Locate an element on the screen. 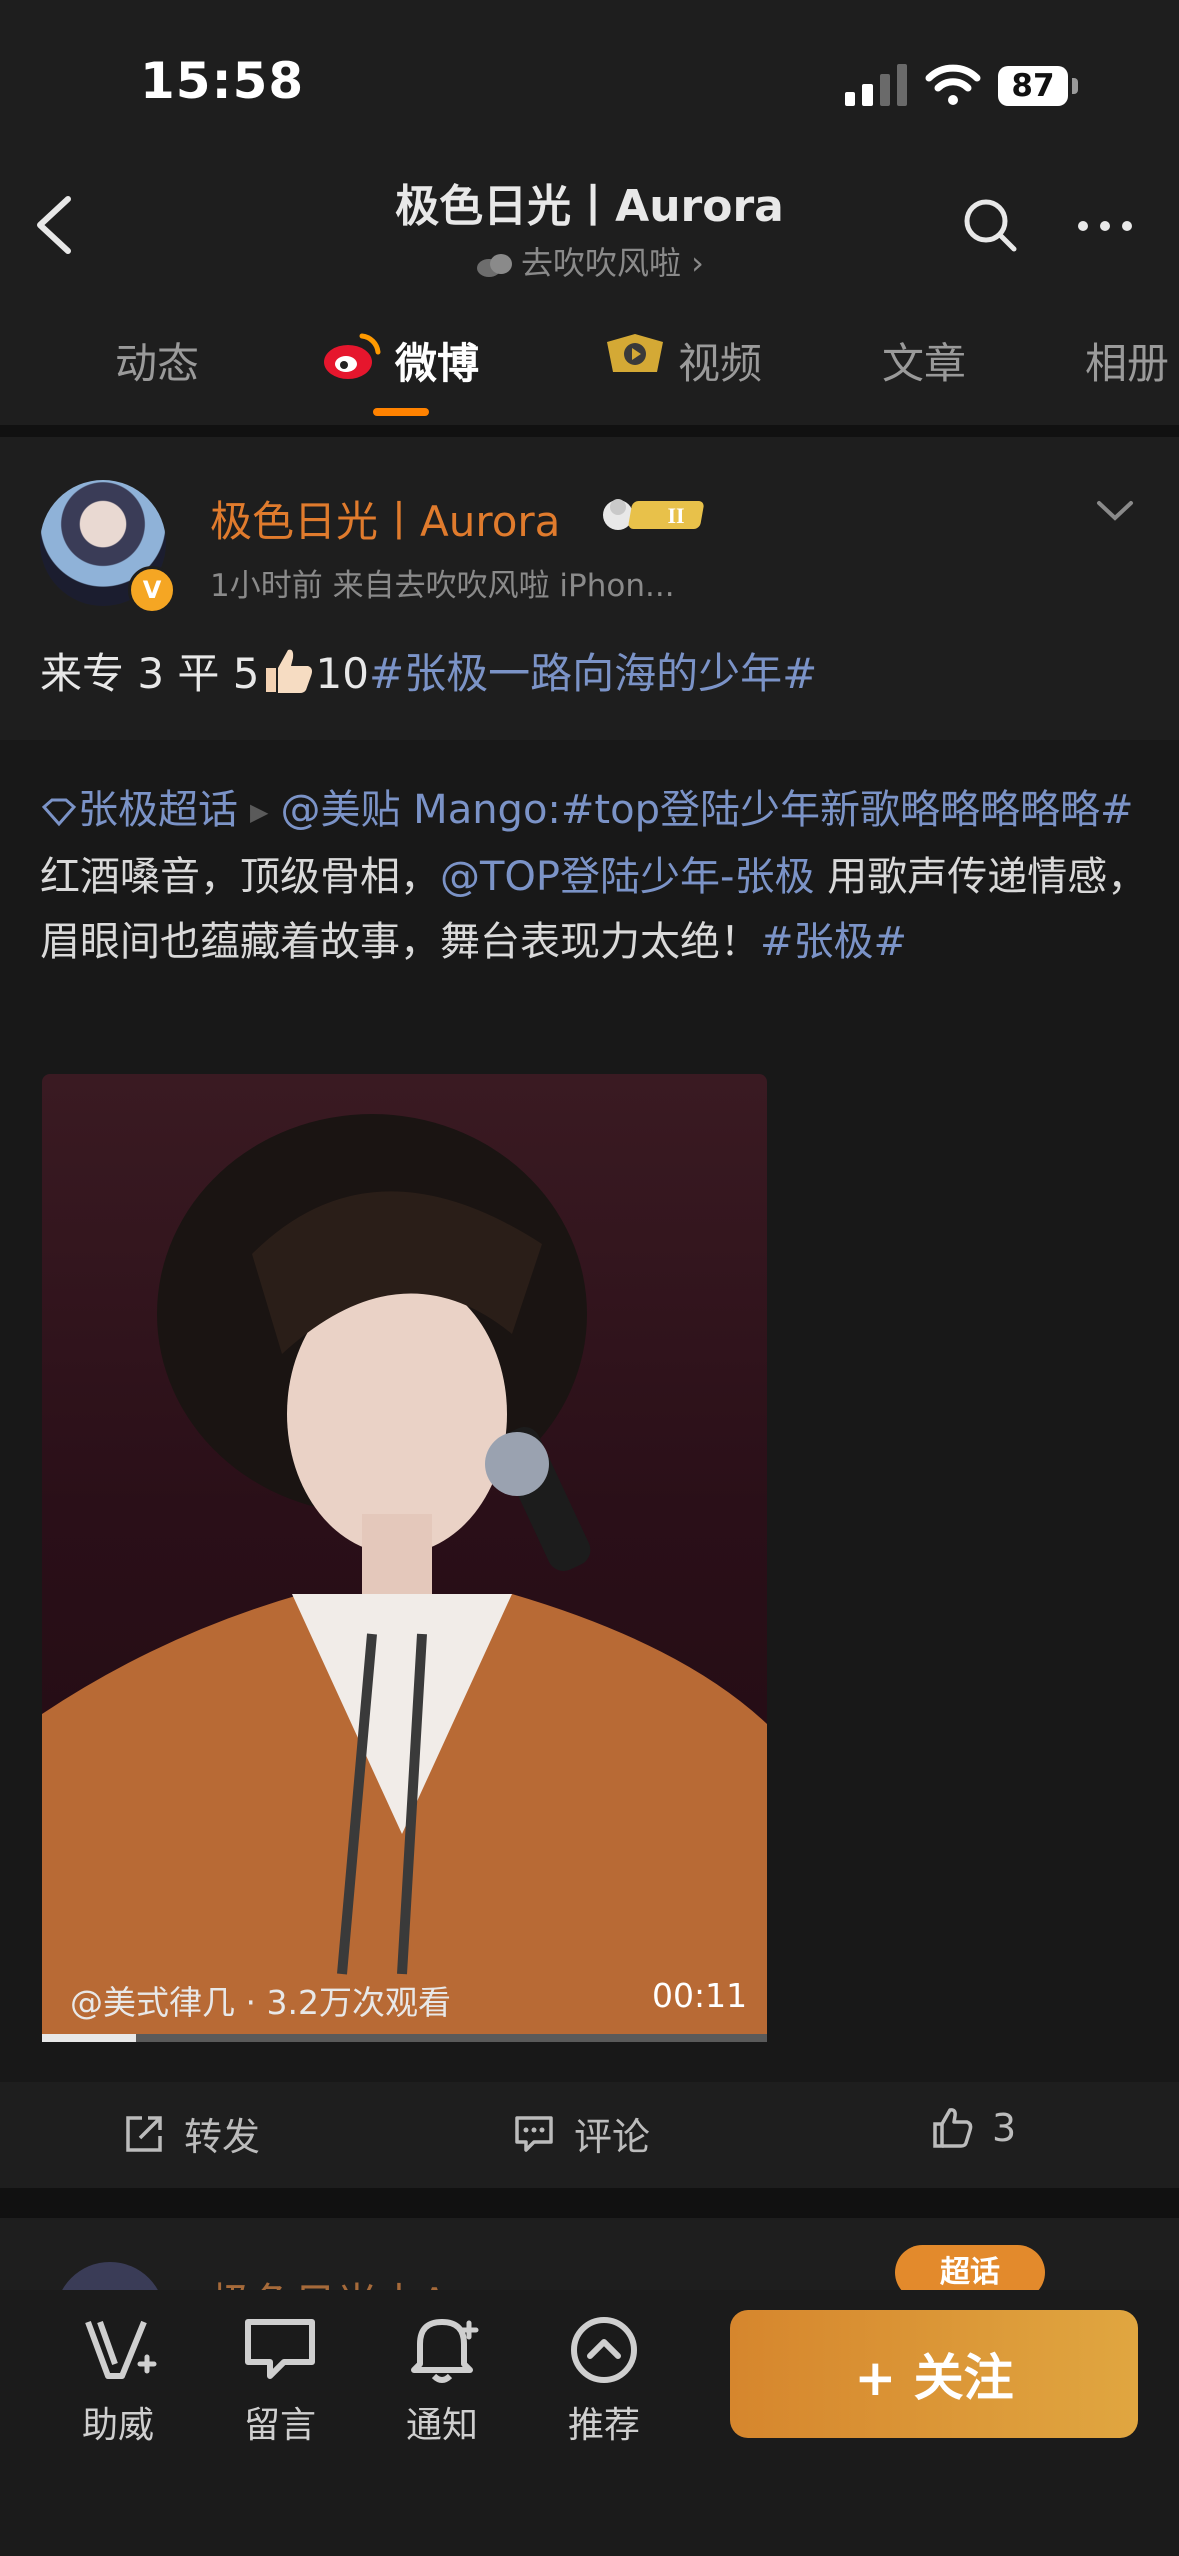 Image resolution: width=1179 pixels, height=2556 pixels. search-icon is located at coordinates (990, 225).